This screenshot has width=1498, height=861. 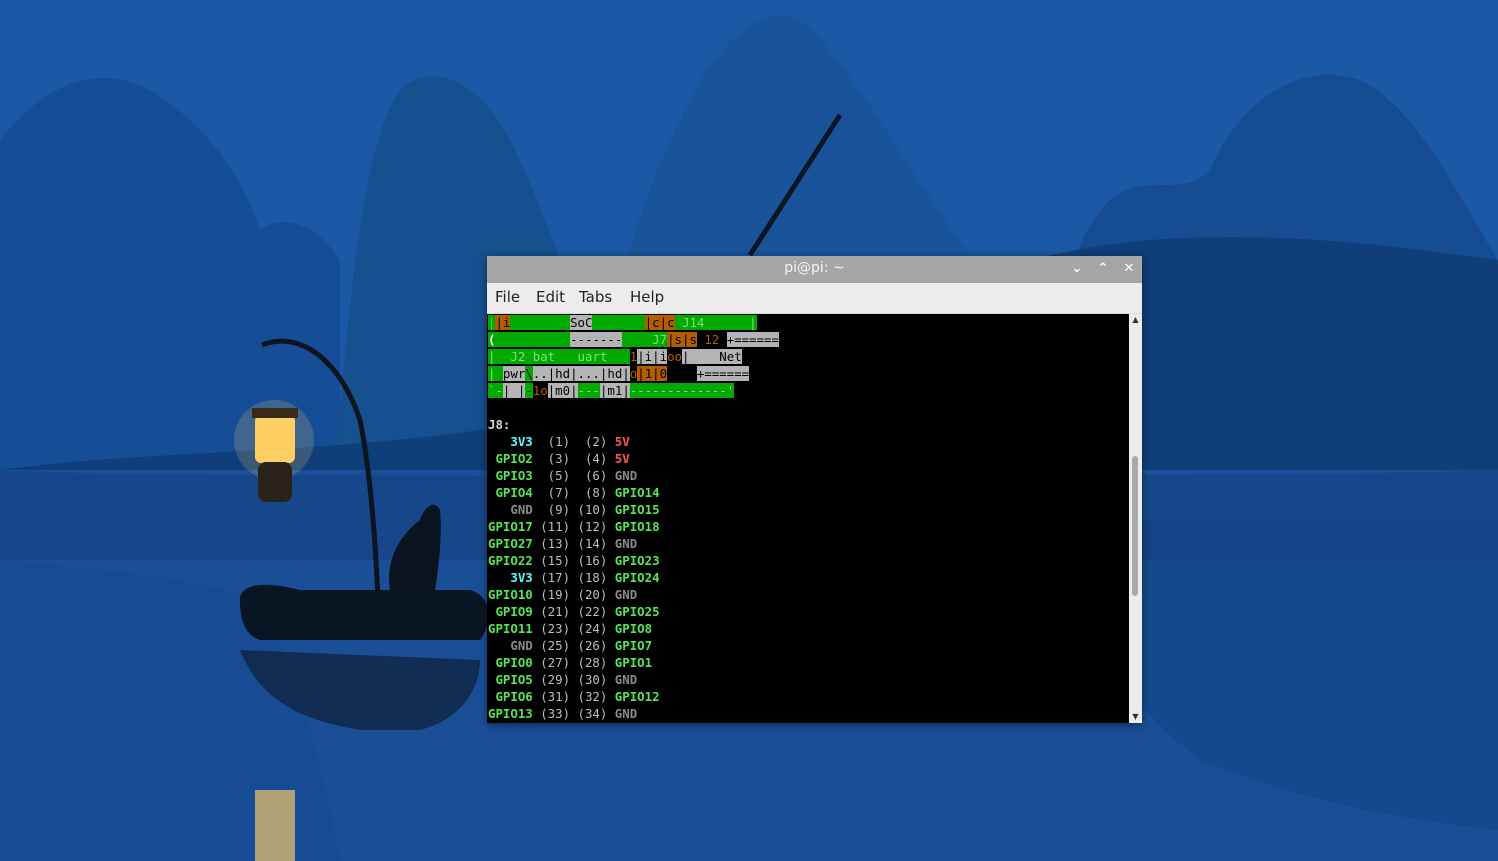 I want to click on board-art-line-5: `-| |-1o|m0|---|m1|-------------', so click(x=611, y=390).